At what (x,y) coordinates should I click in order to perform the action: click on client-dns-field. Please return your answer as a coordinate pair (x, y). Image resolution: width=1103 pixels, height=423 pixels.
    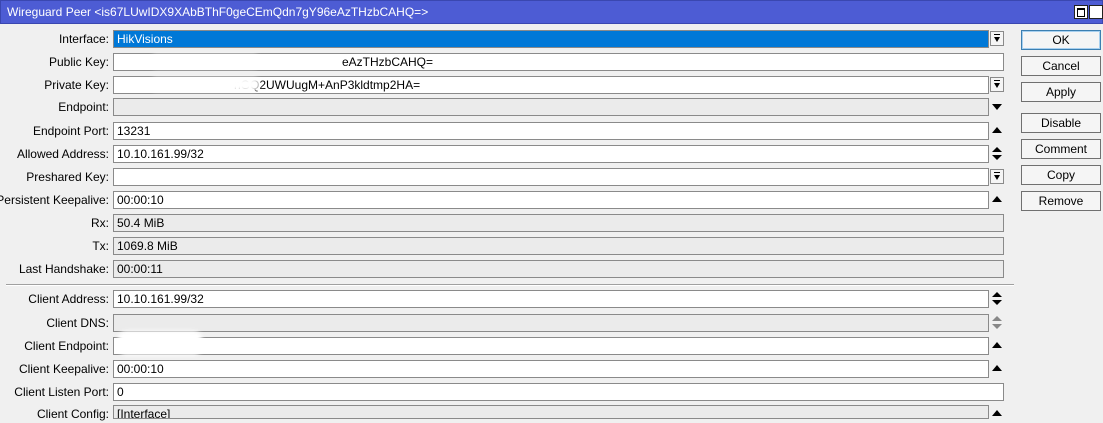
    Looking at the image, I should click on (551, 323).